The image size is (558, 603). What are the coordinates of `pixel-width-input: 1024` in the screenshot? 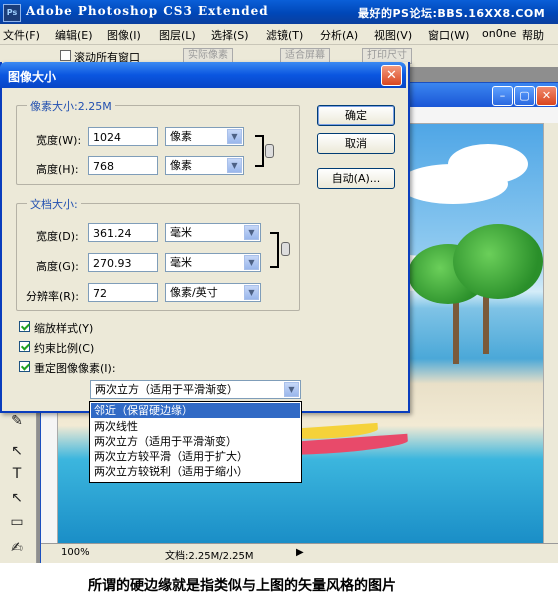 It's located at (123, 136).